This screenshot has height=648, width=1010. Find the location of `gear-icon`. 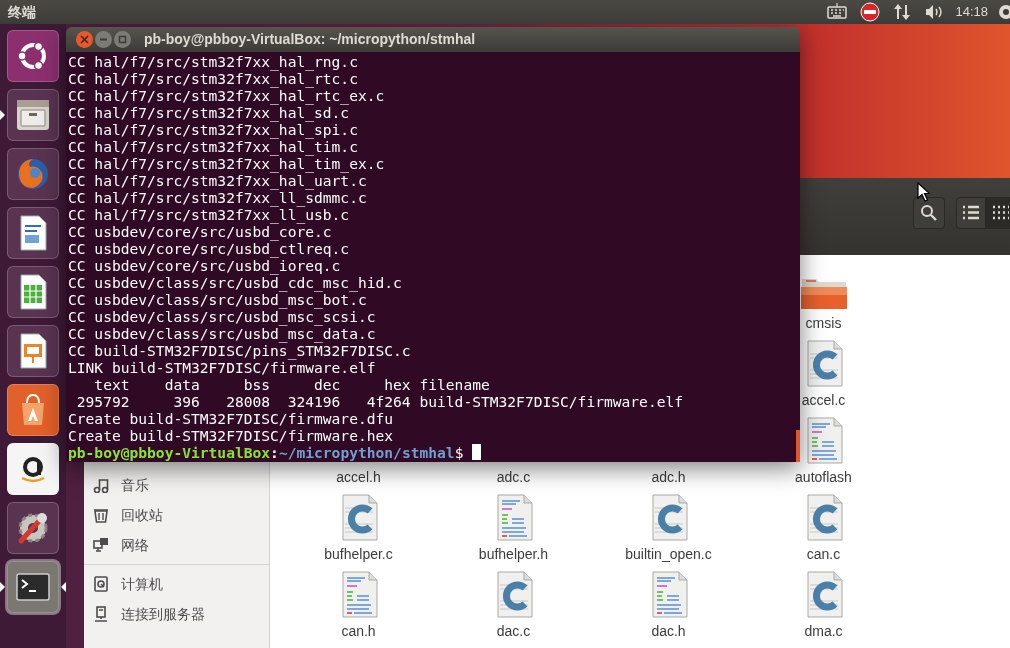

gear-icon is located at coordinates (1003, 12).